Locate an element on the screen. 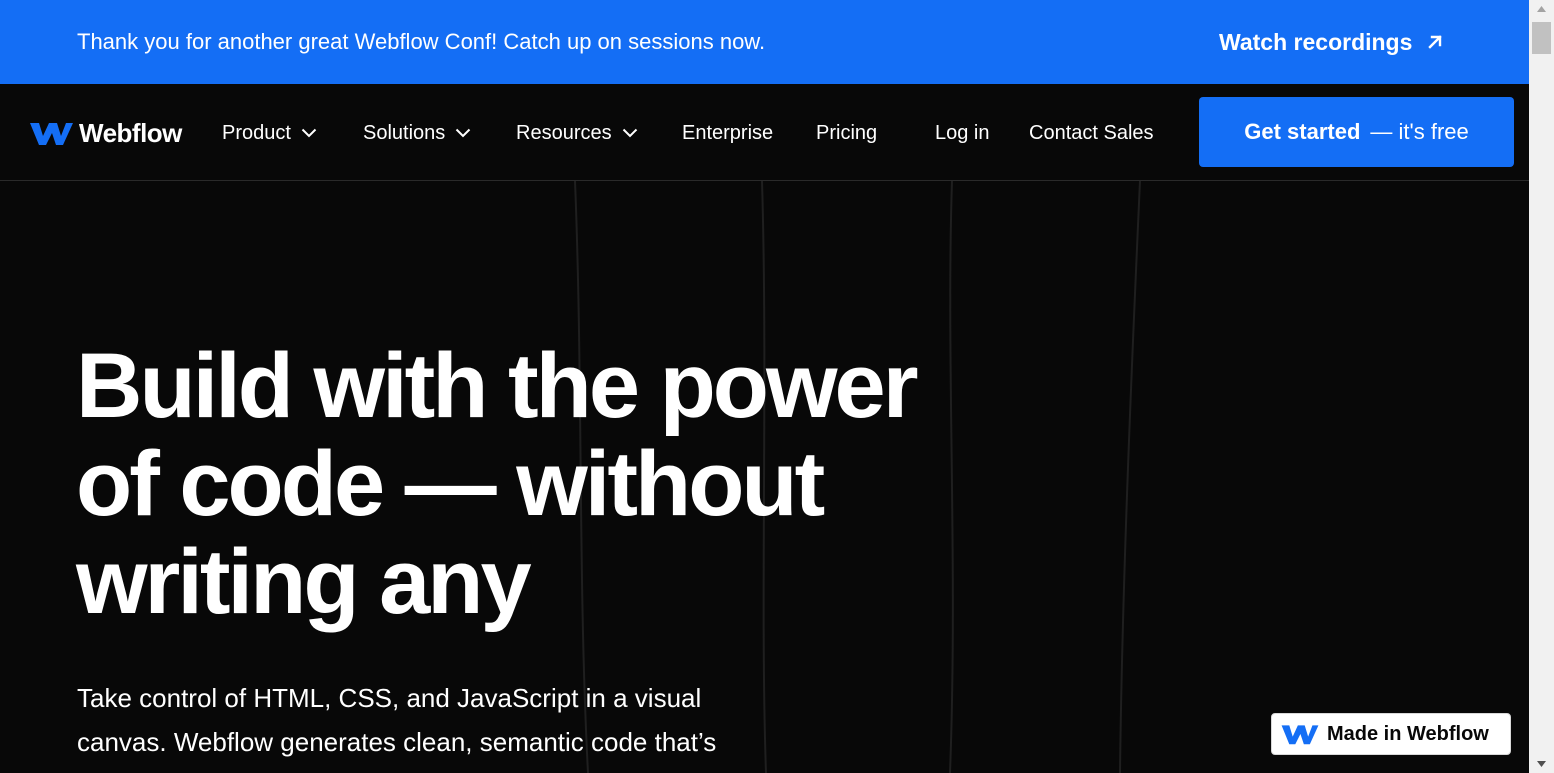 This screenshot has height=773, width=1554. watch-recordings-label: Watch recordings is located at coordinates (1316, 41).